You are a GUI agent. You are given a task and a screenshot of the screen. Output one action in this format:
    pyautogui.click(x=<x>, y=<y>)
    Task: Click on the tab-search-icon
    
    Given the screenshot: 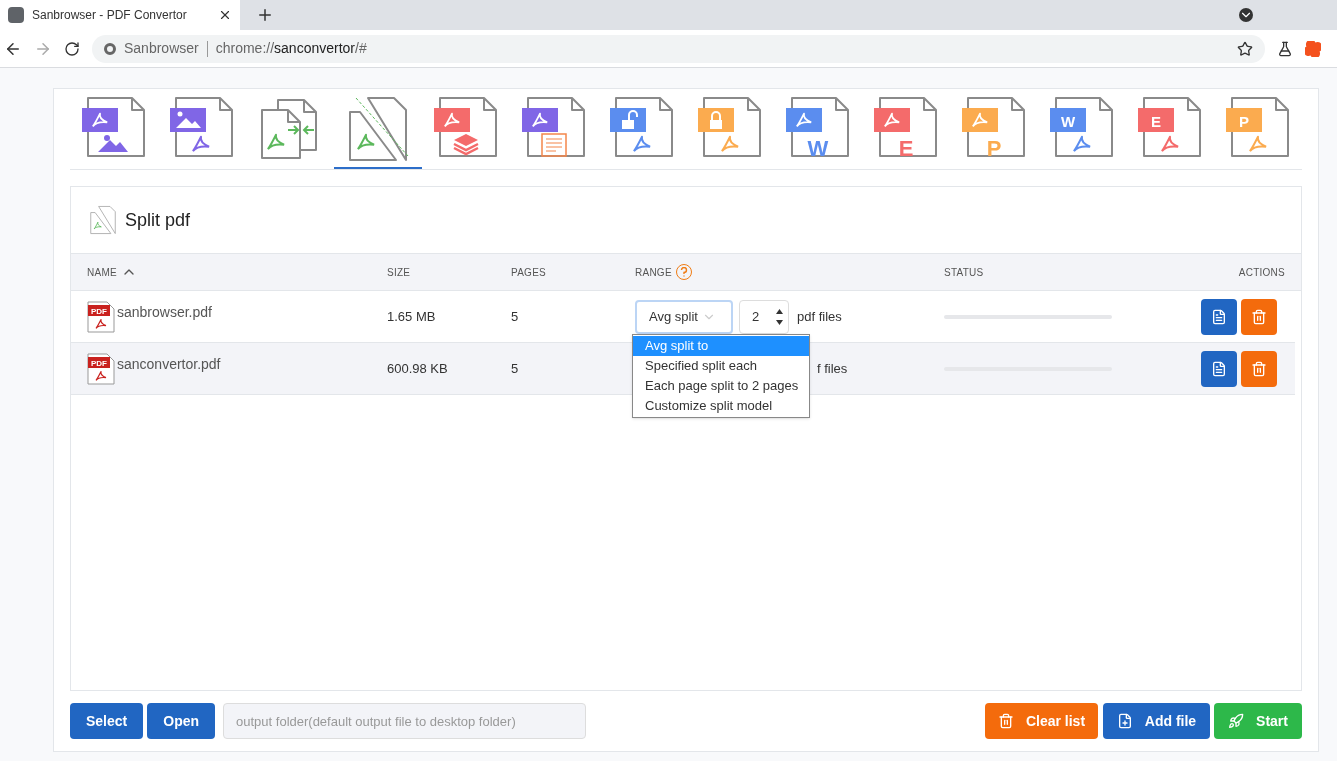 What is the action you would take?
    pyautogui.click(x=1246, y=15)
    